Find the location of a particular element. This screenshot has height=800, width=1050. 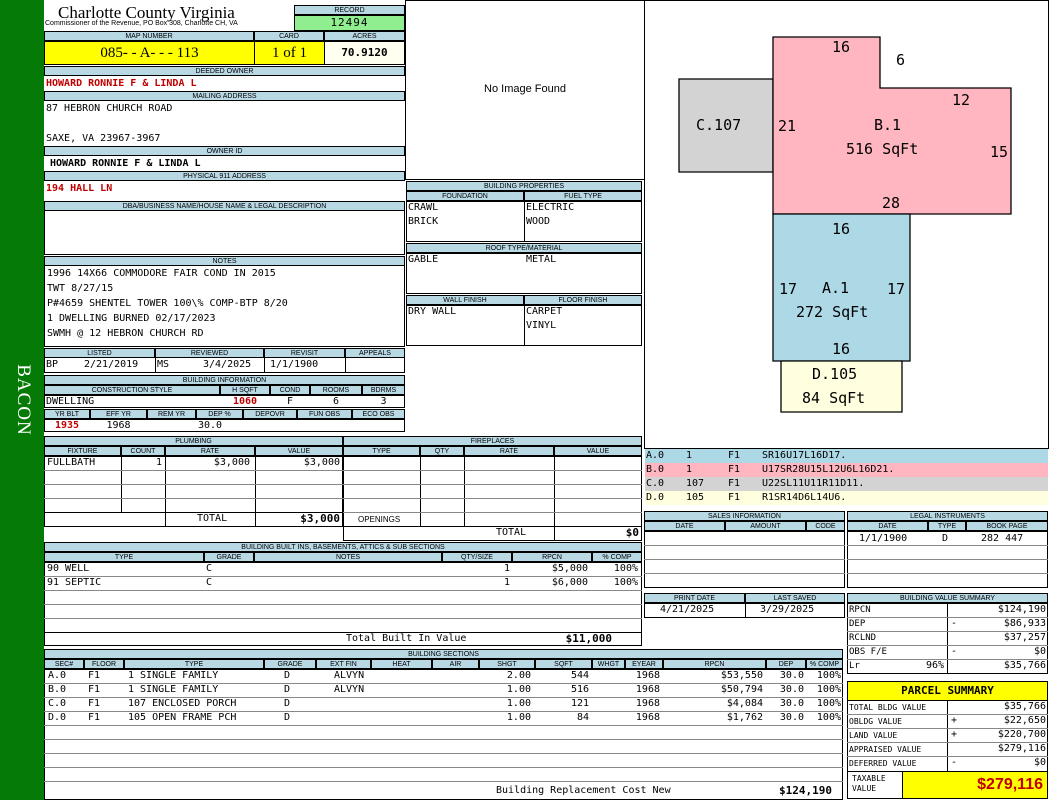

ps-label: DEFERRED VALUE is located at coordinates (883, 763).